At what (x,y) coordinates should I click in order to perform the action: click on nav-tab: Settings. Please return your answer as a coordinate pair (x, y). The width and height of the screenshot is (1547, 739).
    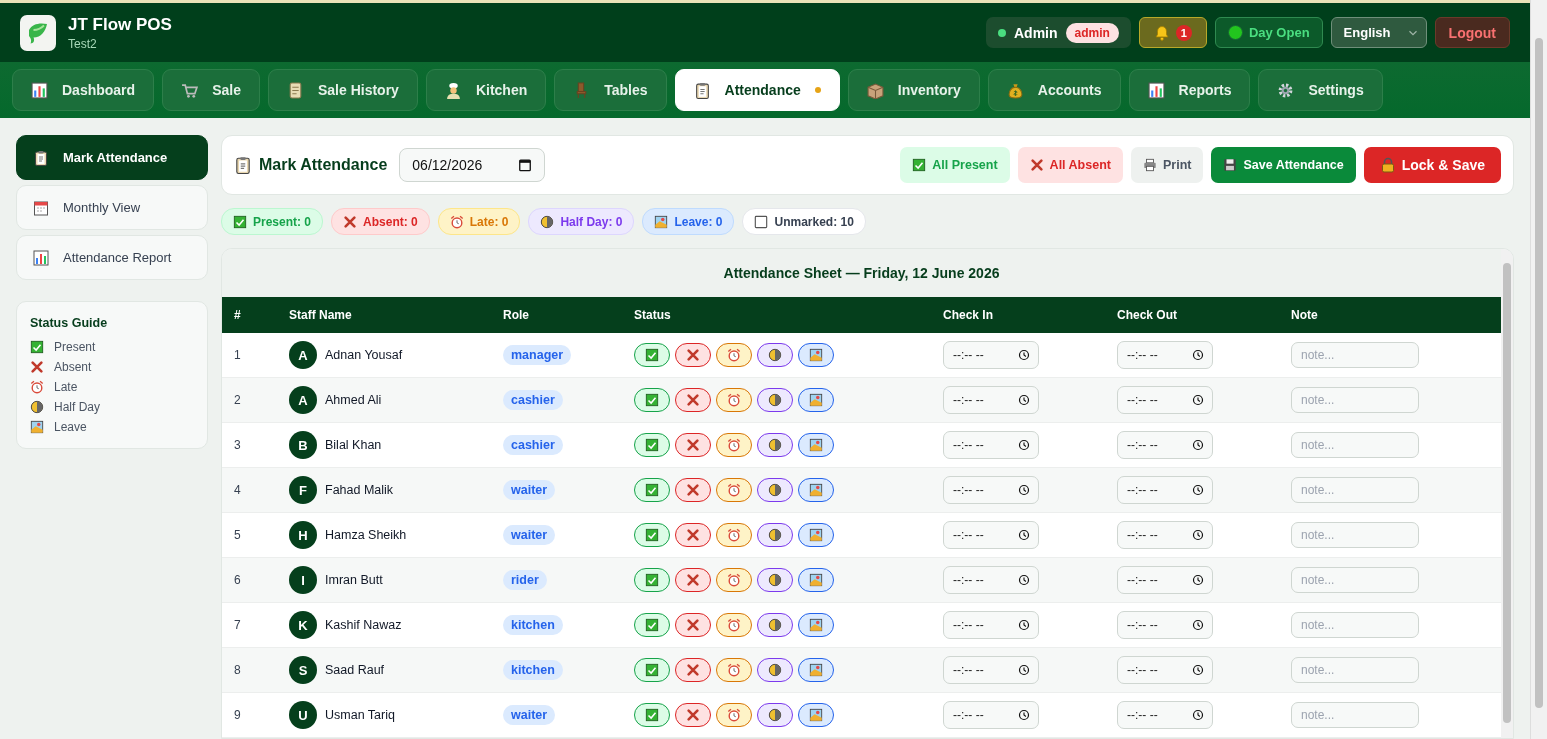
    Looking at the image, I should click on (1320, 90).